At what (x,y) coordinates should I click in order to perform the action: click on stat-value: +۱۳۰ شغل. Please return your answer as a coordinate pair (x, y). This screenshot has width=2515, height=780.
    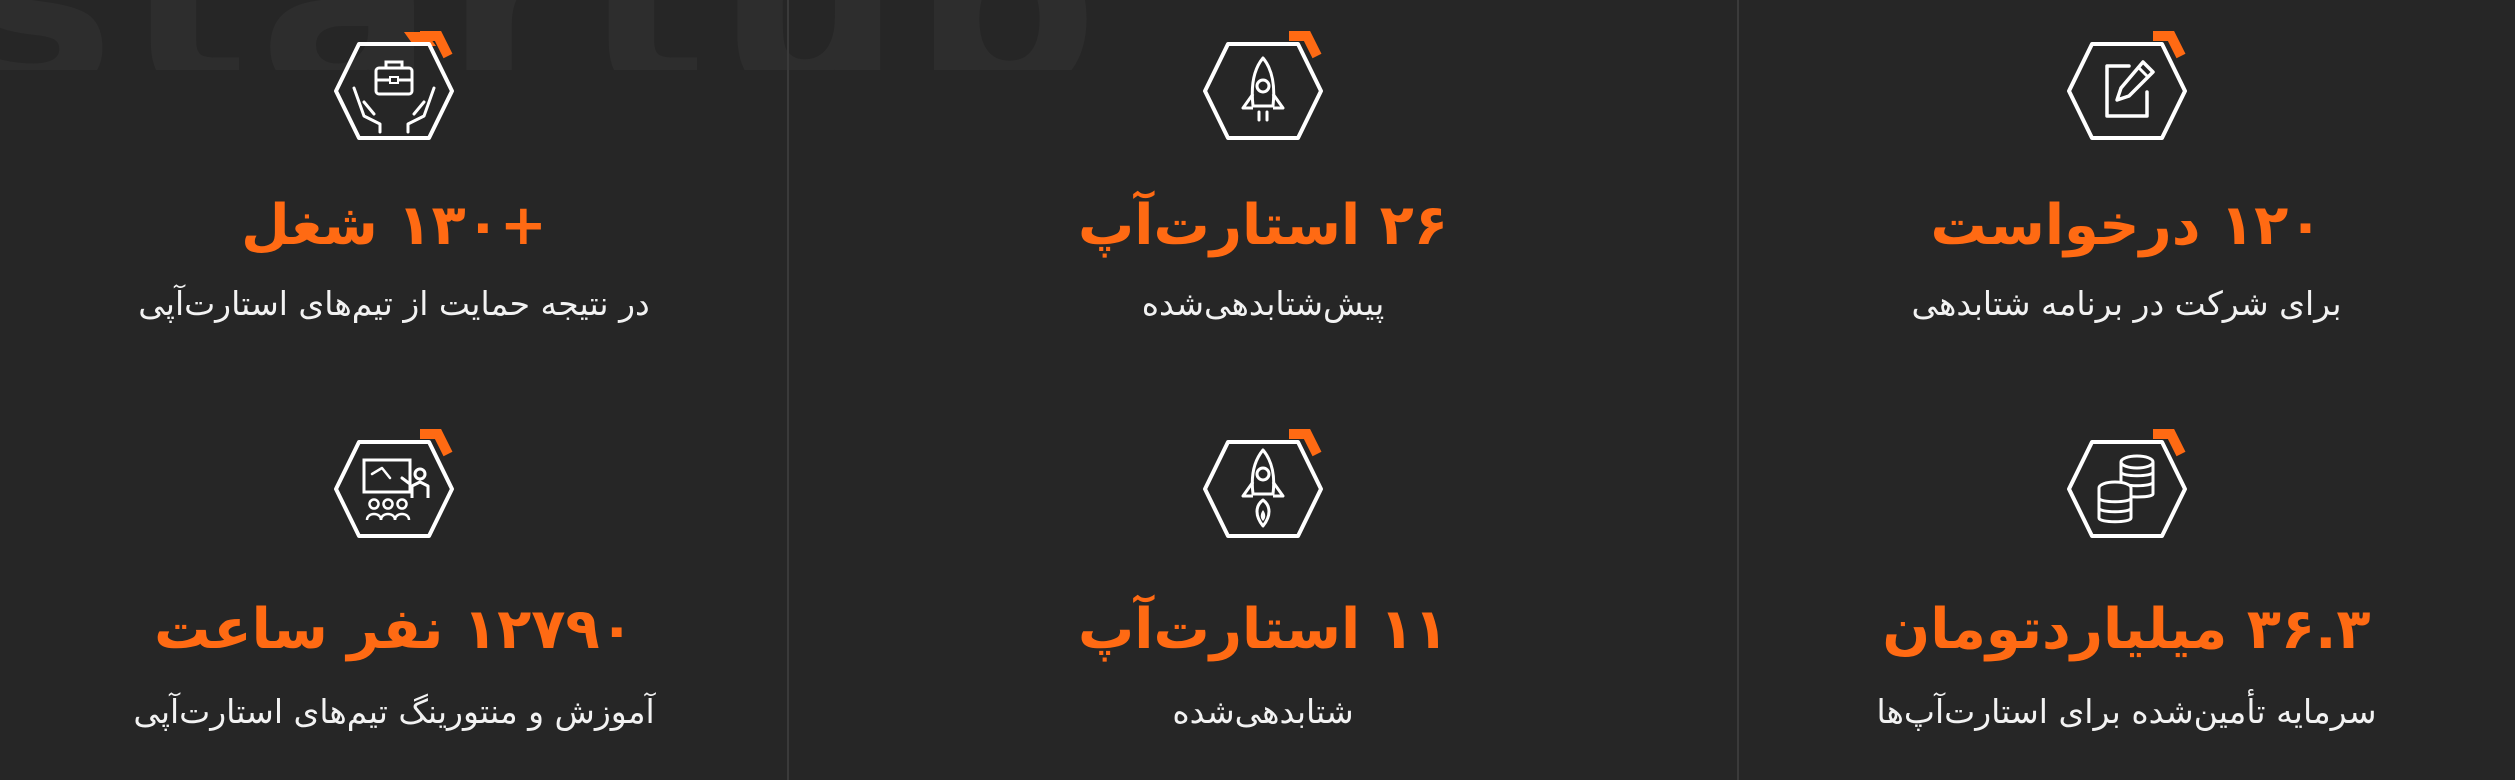
    Looking at the image, I should click on (394, 225).